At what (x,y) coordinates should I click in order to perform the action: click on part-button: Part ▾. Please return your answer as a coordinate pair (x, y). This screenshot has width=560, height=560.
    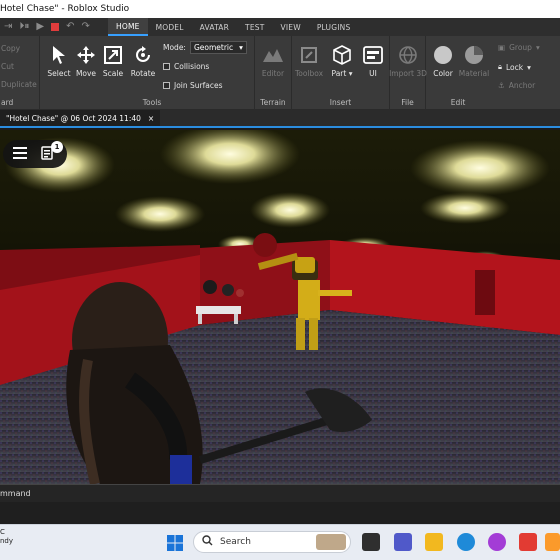
    Looking at the image, I should click on (342, 61).